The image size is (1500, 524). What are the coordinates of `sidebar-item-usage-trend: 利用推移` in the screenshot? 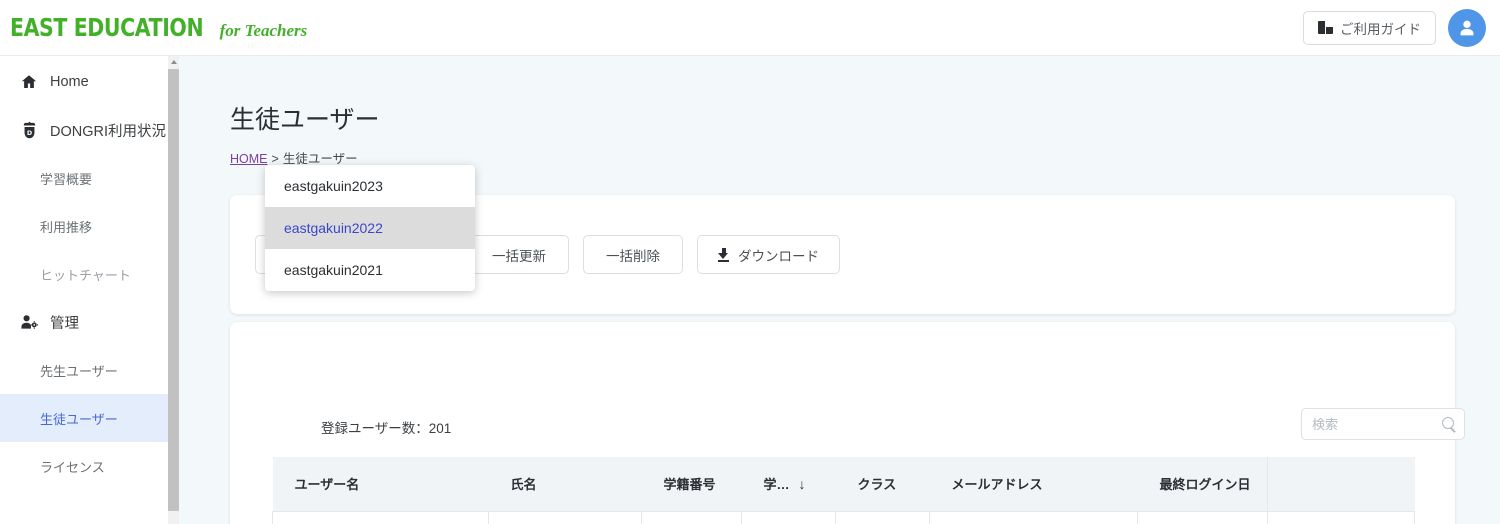 It's located at (84, 226).